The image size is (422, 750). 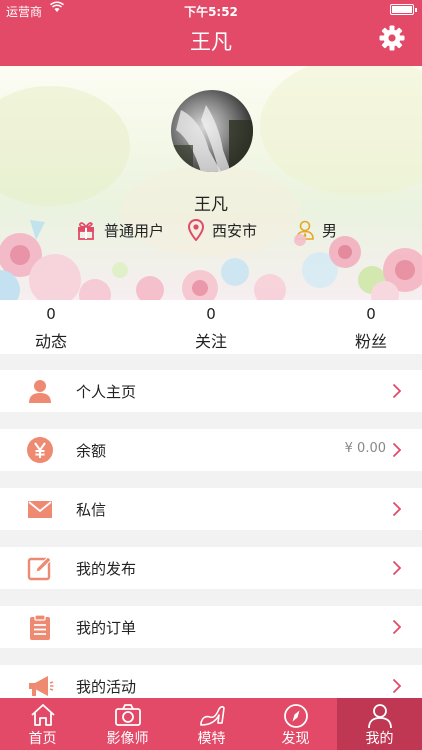 I want to click on menu-item-balance: 余额 ¥ 0.00, so click(x=211, y=450).